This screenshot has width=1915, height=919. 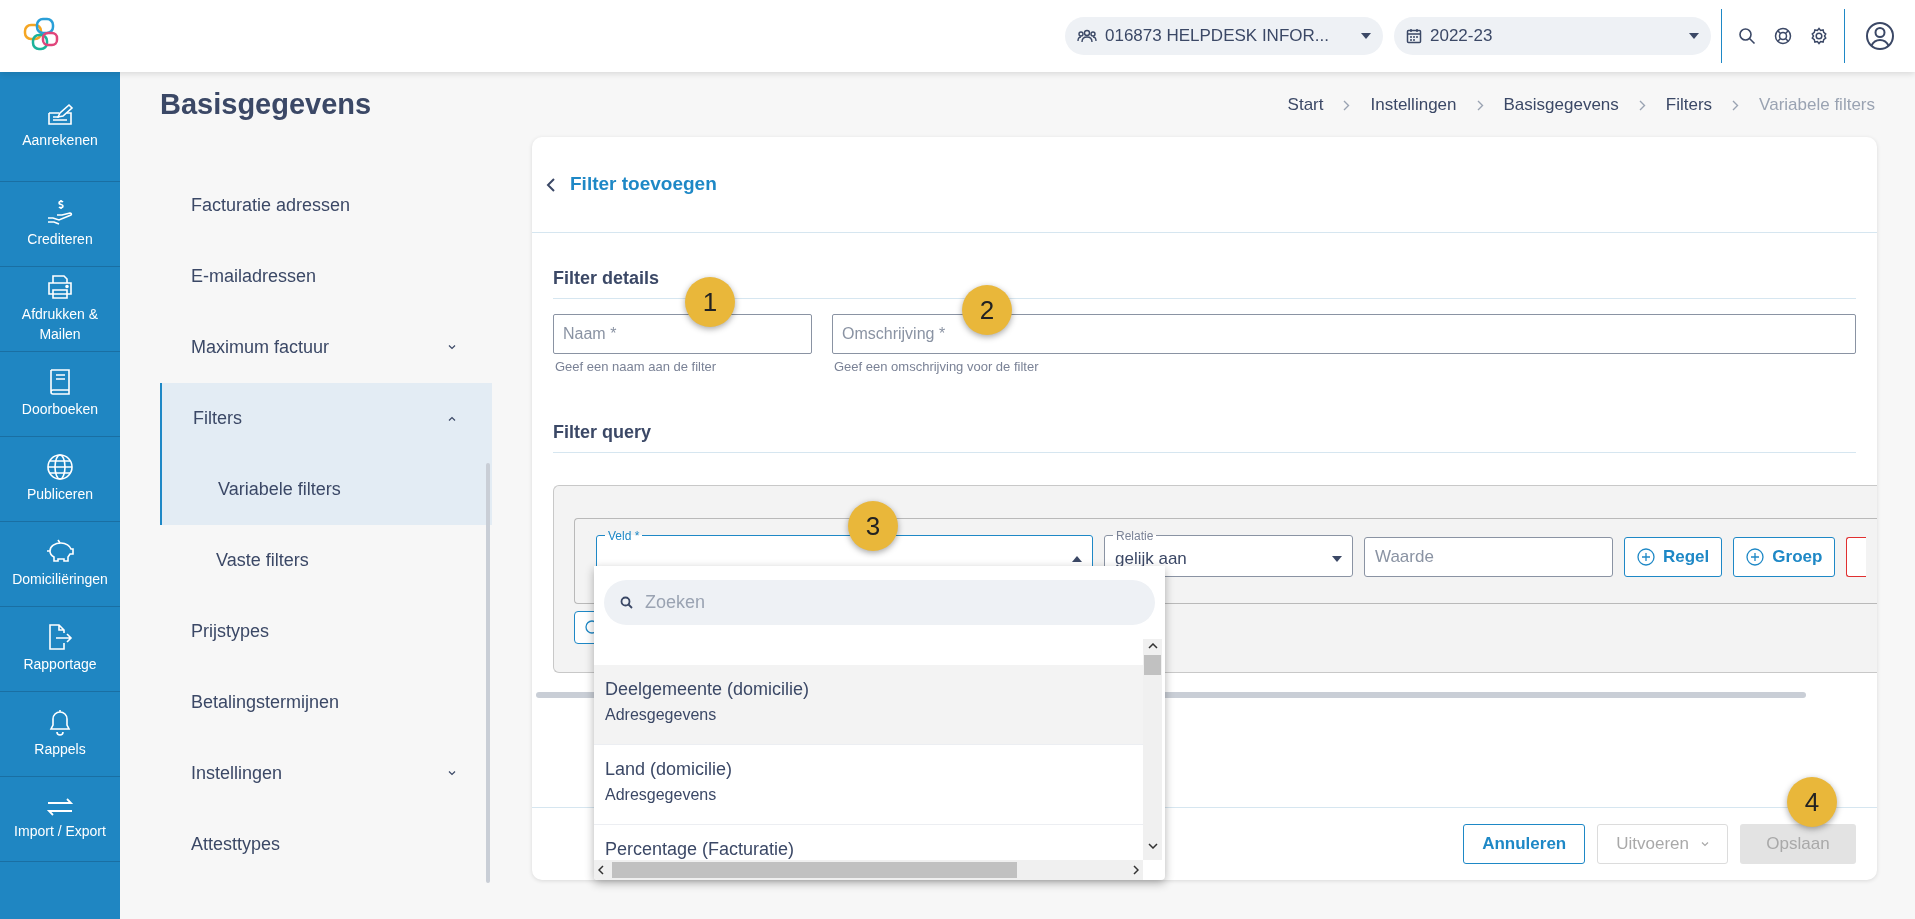 What do you see at coordinates (669, 769) in the screenshot?
I see `option-title: Land (domicilie)` at bounding box center [669, 769].